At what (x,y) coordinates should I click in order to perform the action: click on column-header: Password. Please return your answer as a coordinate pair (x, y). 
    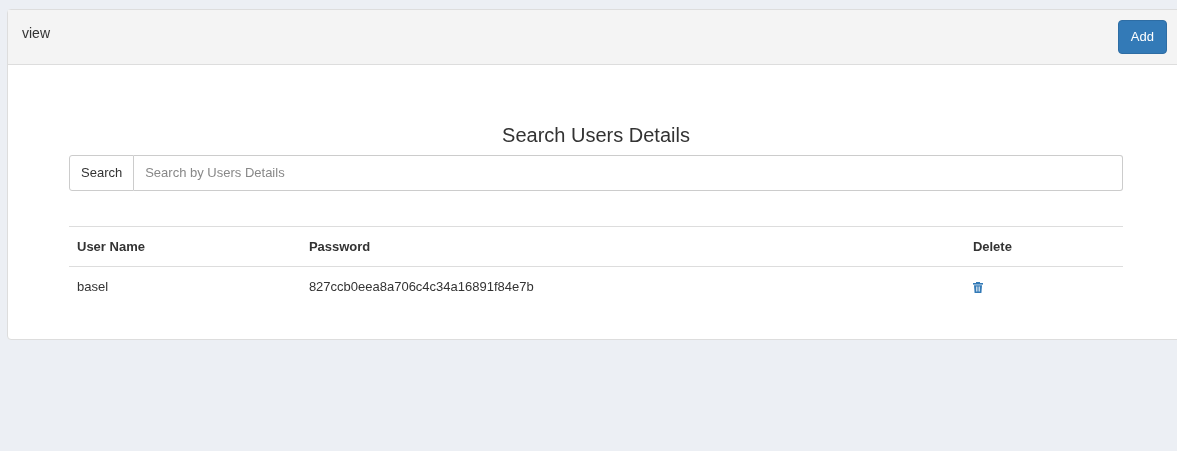
    Looking at the image, I should click on (339, 246).